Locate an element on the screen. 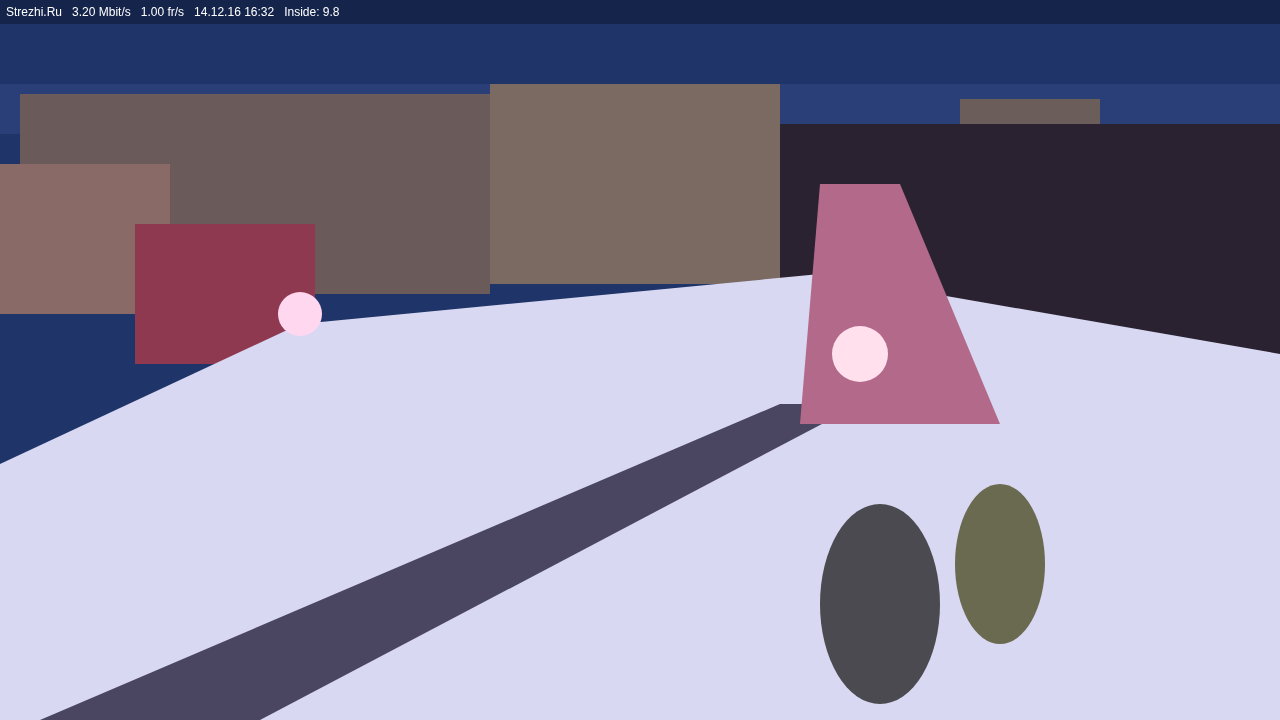 The image size is (1280, 720). status-text: Strezhi.Ru is located at coordinates (34, 12).